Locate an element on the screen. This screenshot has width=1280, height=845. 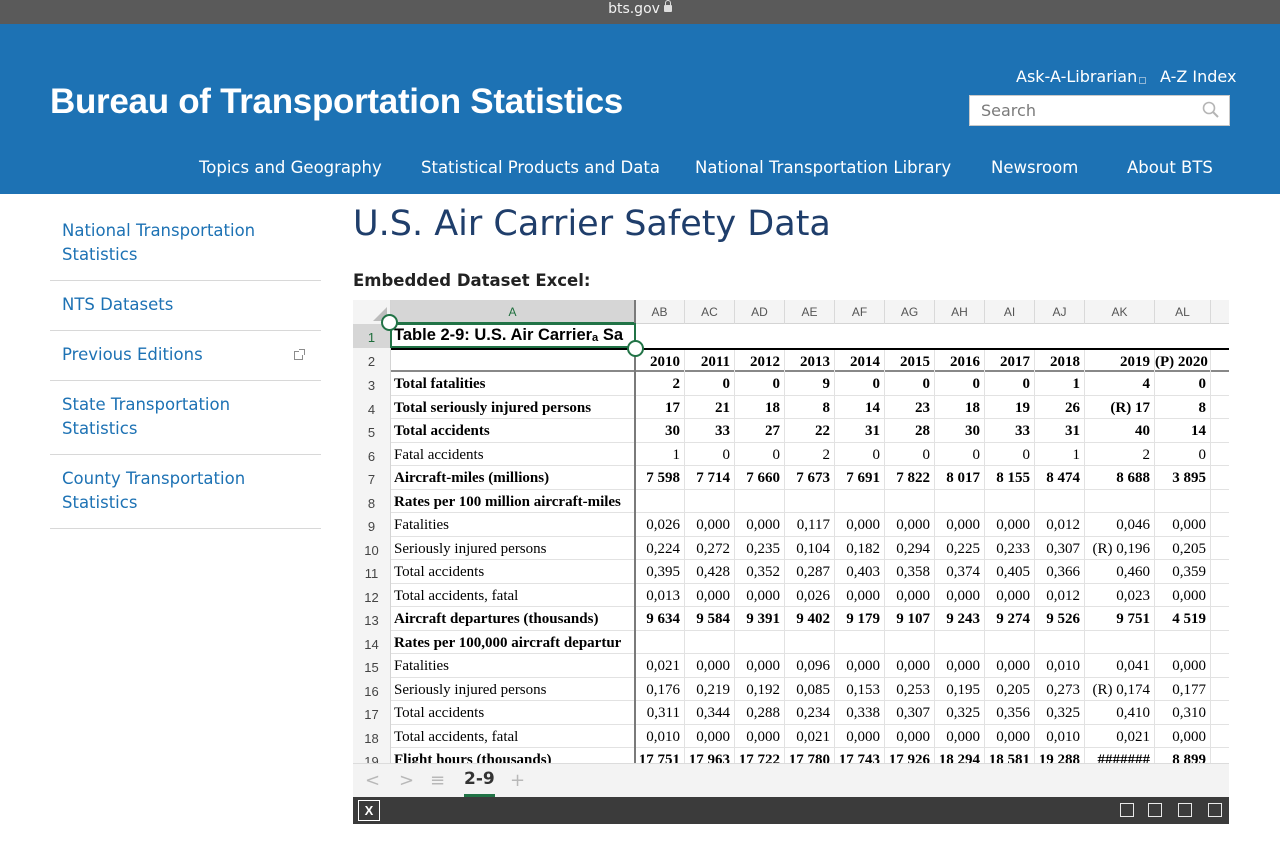
row-label-cell: Total fatalities is located at coordinates (513, 384).